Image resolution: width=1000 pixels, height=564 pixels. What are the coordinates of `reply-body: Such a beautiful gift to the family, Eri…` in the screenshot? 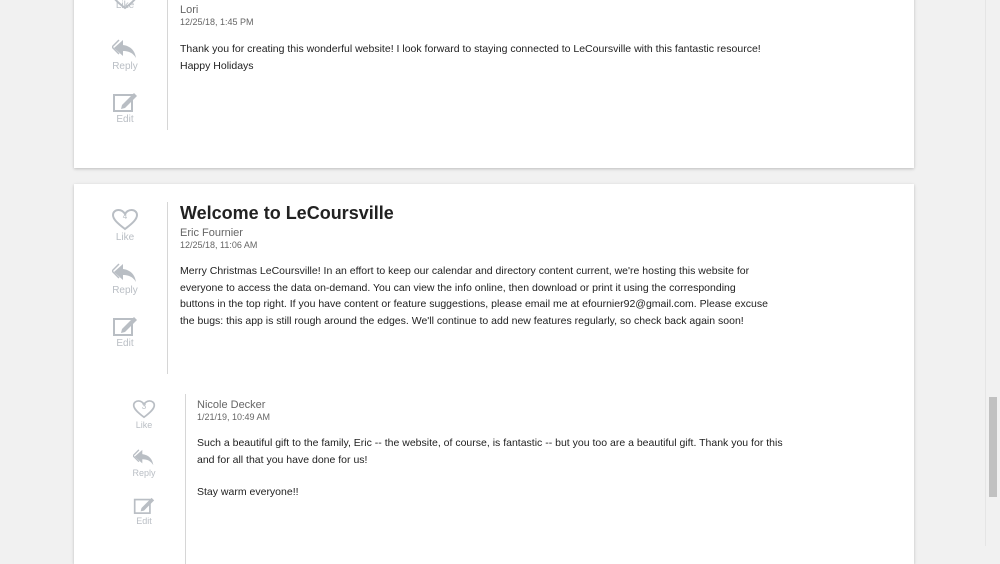 It's located at (492, 468).